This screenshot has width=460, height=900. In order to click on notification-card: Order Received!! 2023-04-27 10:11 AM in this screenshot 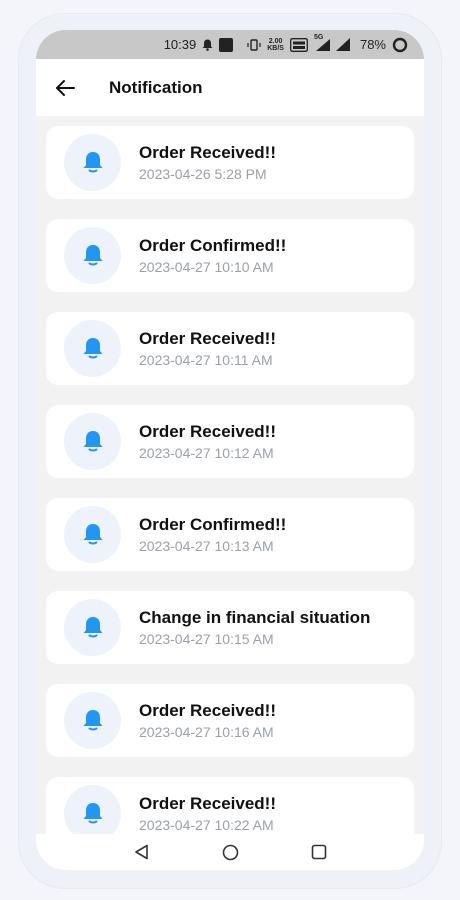, I will do `click(230, 348)`.